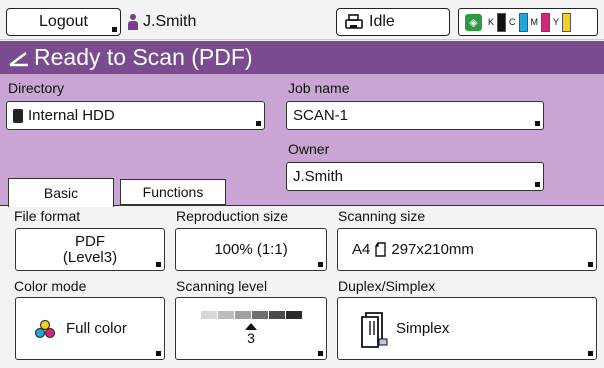 The height and width of the screenshot is (368, 604). Describe the element at coordinates (36, 88) in the screenshot. I see `directory-label: Directory` at that location.